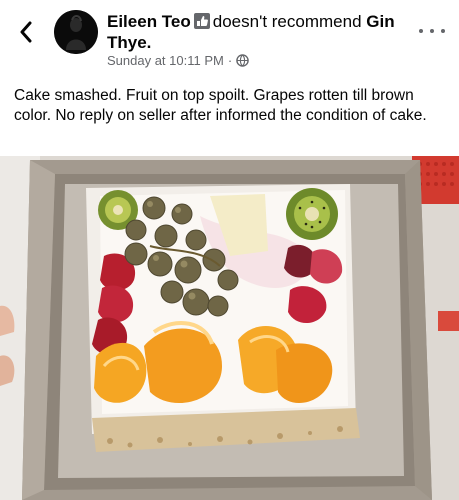 The image size is (459, 500). Describe the element at coordinates (287, 21) in the screenshot. I see `recommend-verb: doesn't recommend` at that location.